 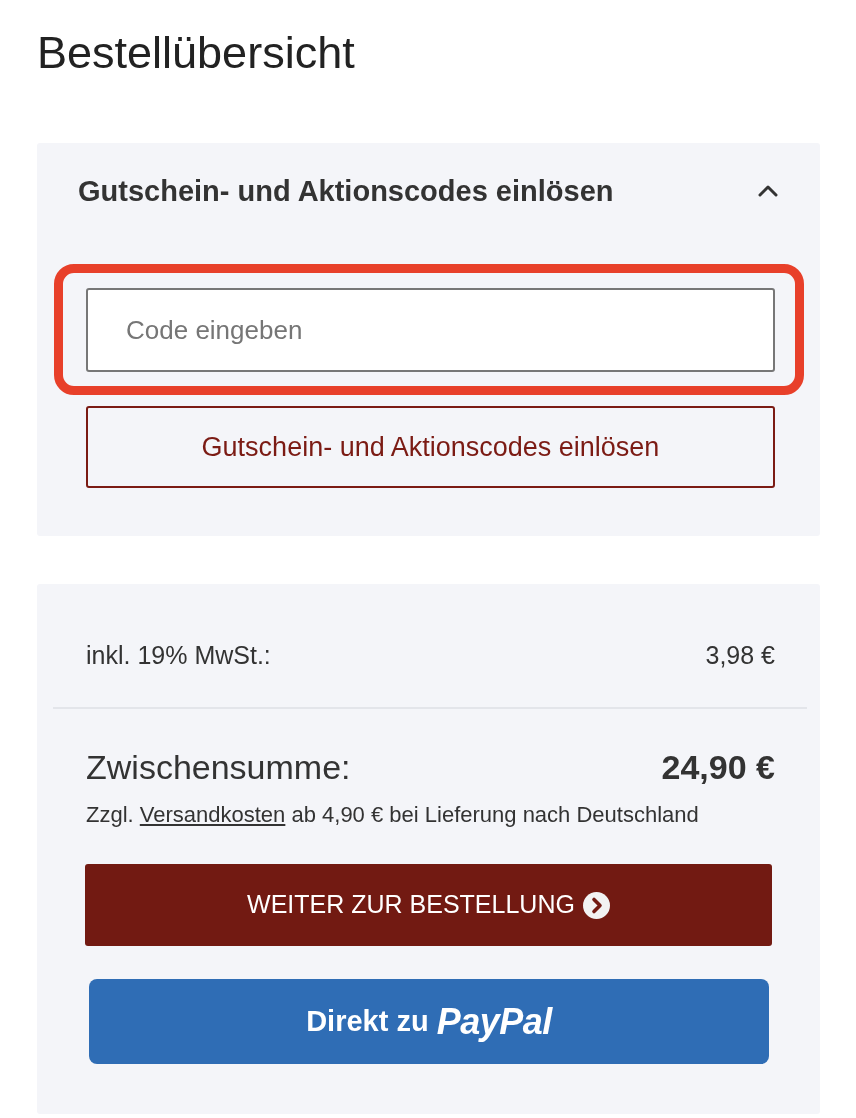 What do you see at coordinates (596, 905) in the screenshot?
I see `chevron-circle-icon` at bounding box center [596, 905].